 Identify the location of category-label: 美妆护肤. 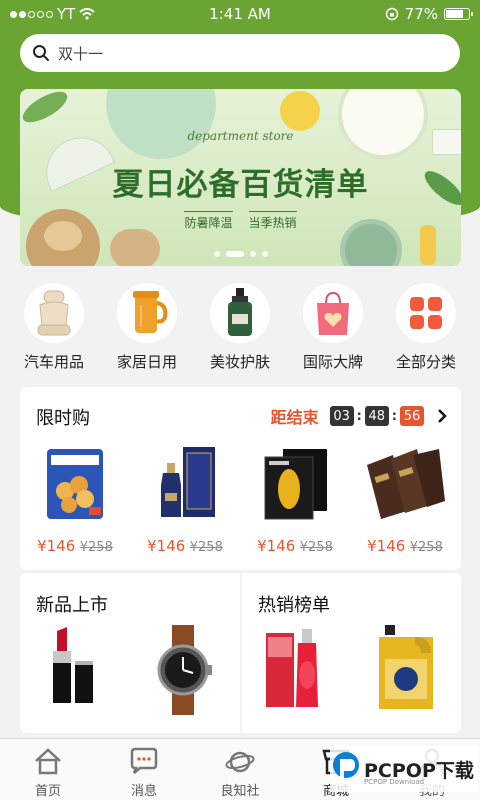
(239, 362).